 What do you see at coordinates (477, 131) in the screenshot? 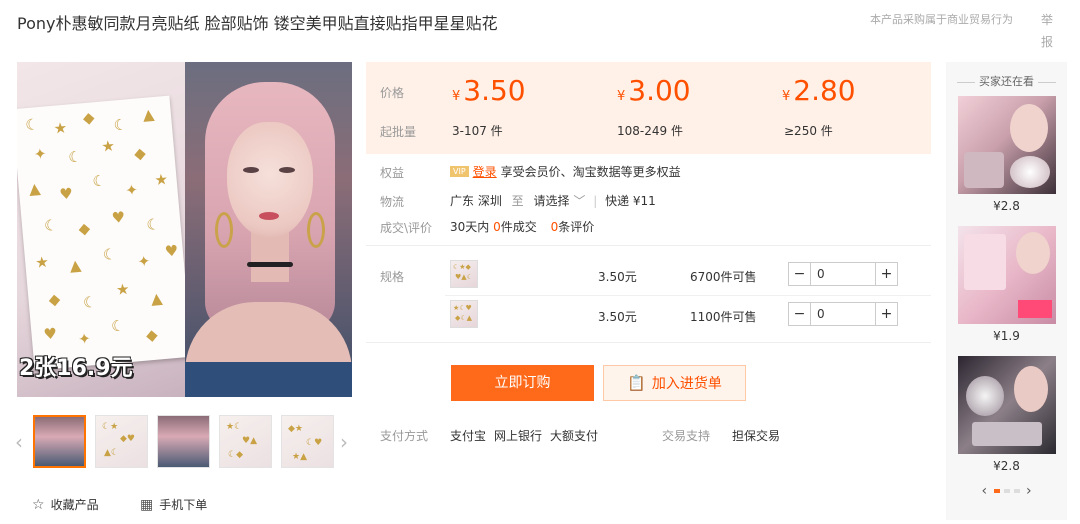
I see `range-tier-1: 3-107 件` at bounding box center [477, 131].